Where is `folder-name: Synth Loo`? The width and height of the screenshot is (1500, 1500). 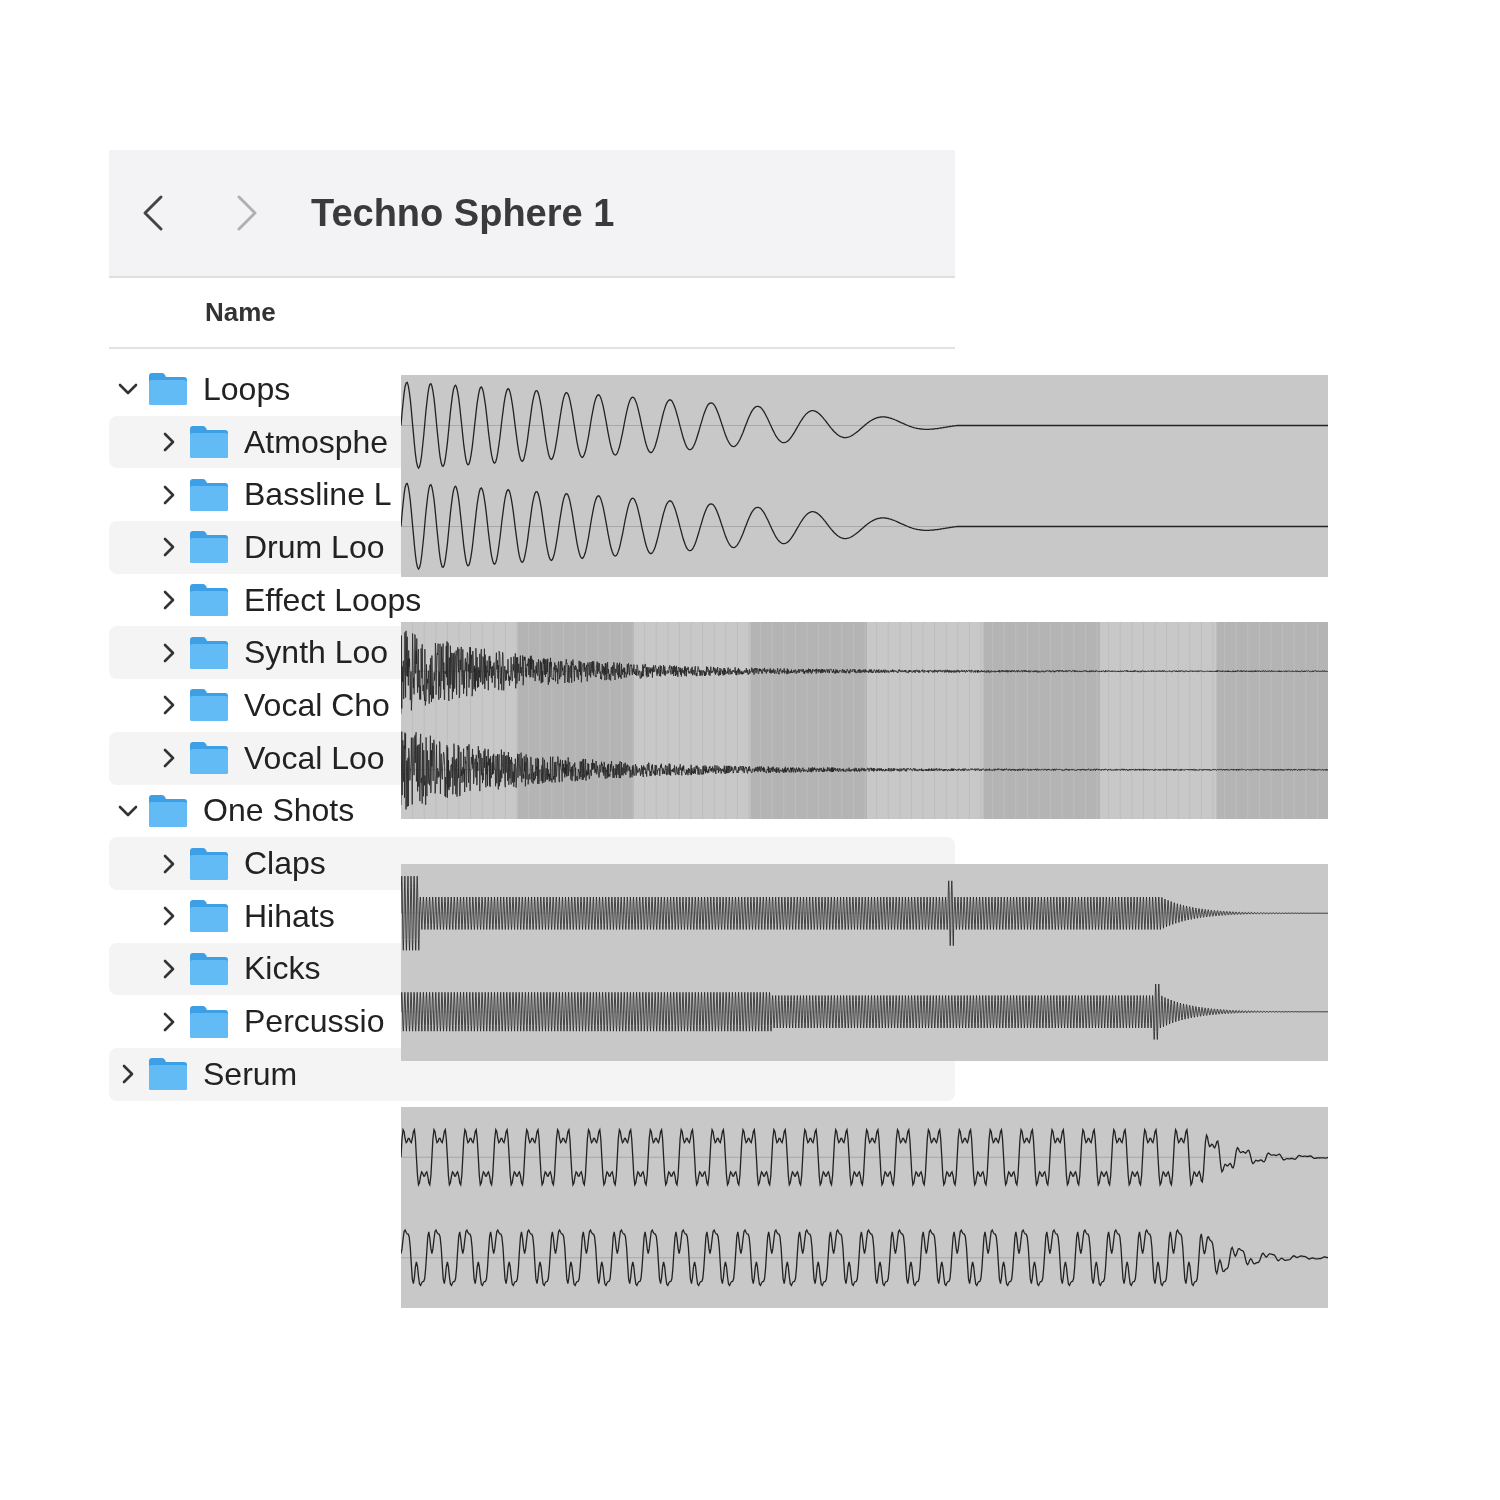 folder-name: Synth Loo is located at coordinates (316, 653).